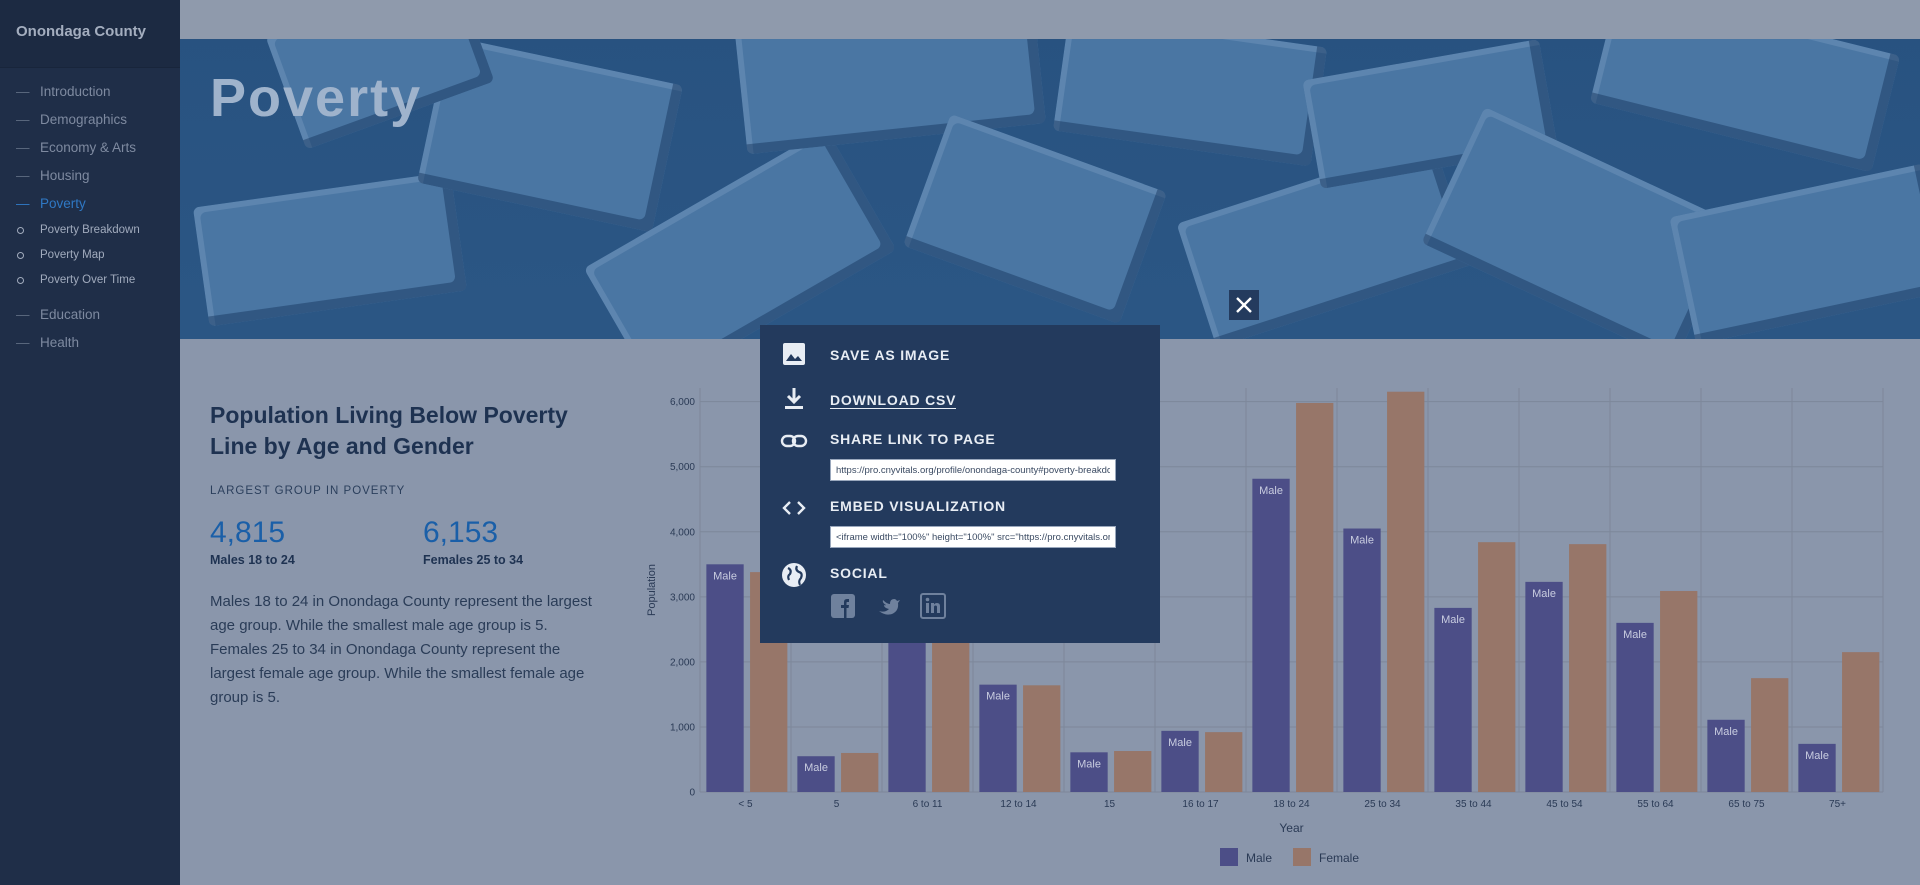 The width and height of the screenshot is (1920, 885). I want to click on close-button, so click(1244, 305).